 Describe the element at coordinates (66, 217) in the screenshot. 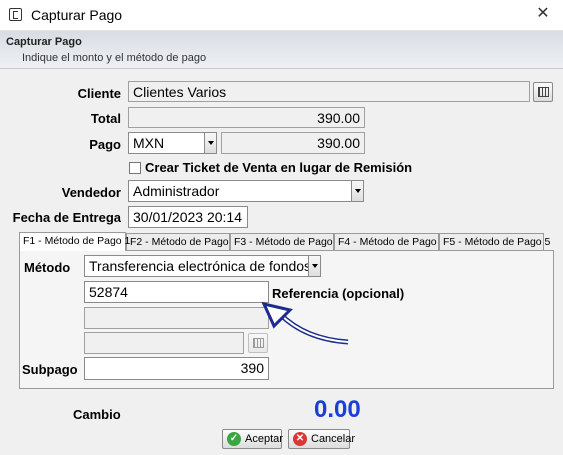

I see `fecha-entrega-label: Fecha de Entrega` at that location.